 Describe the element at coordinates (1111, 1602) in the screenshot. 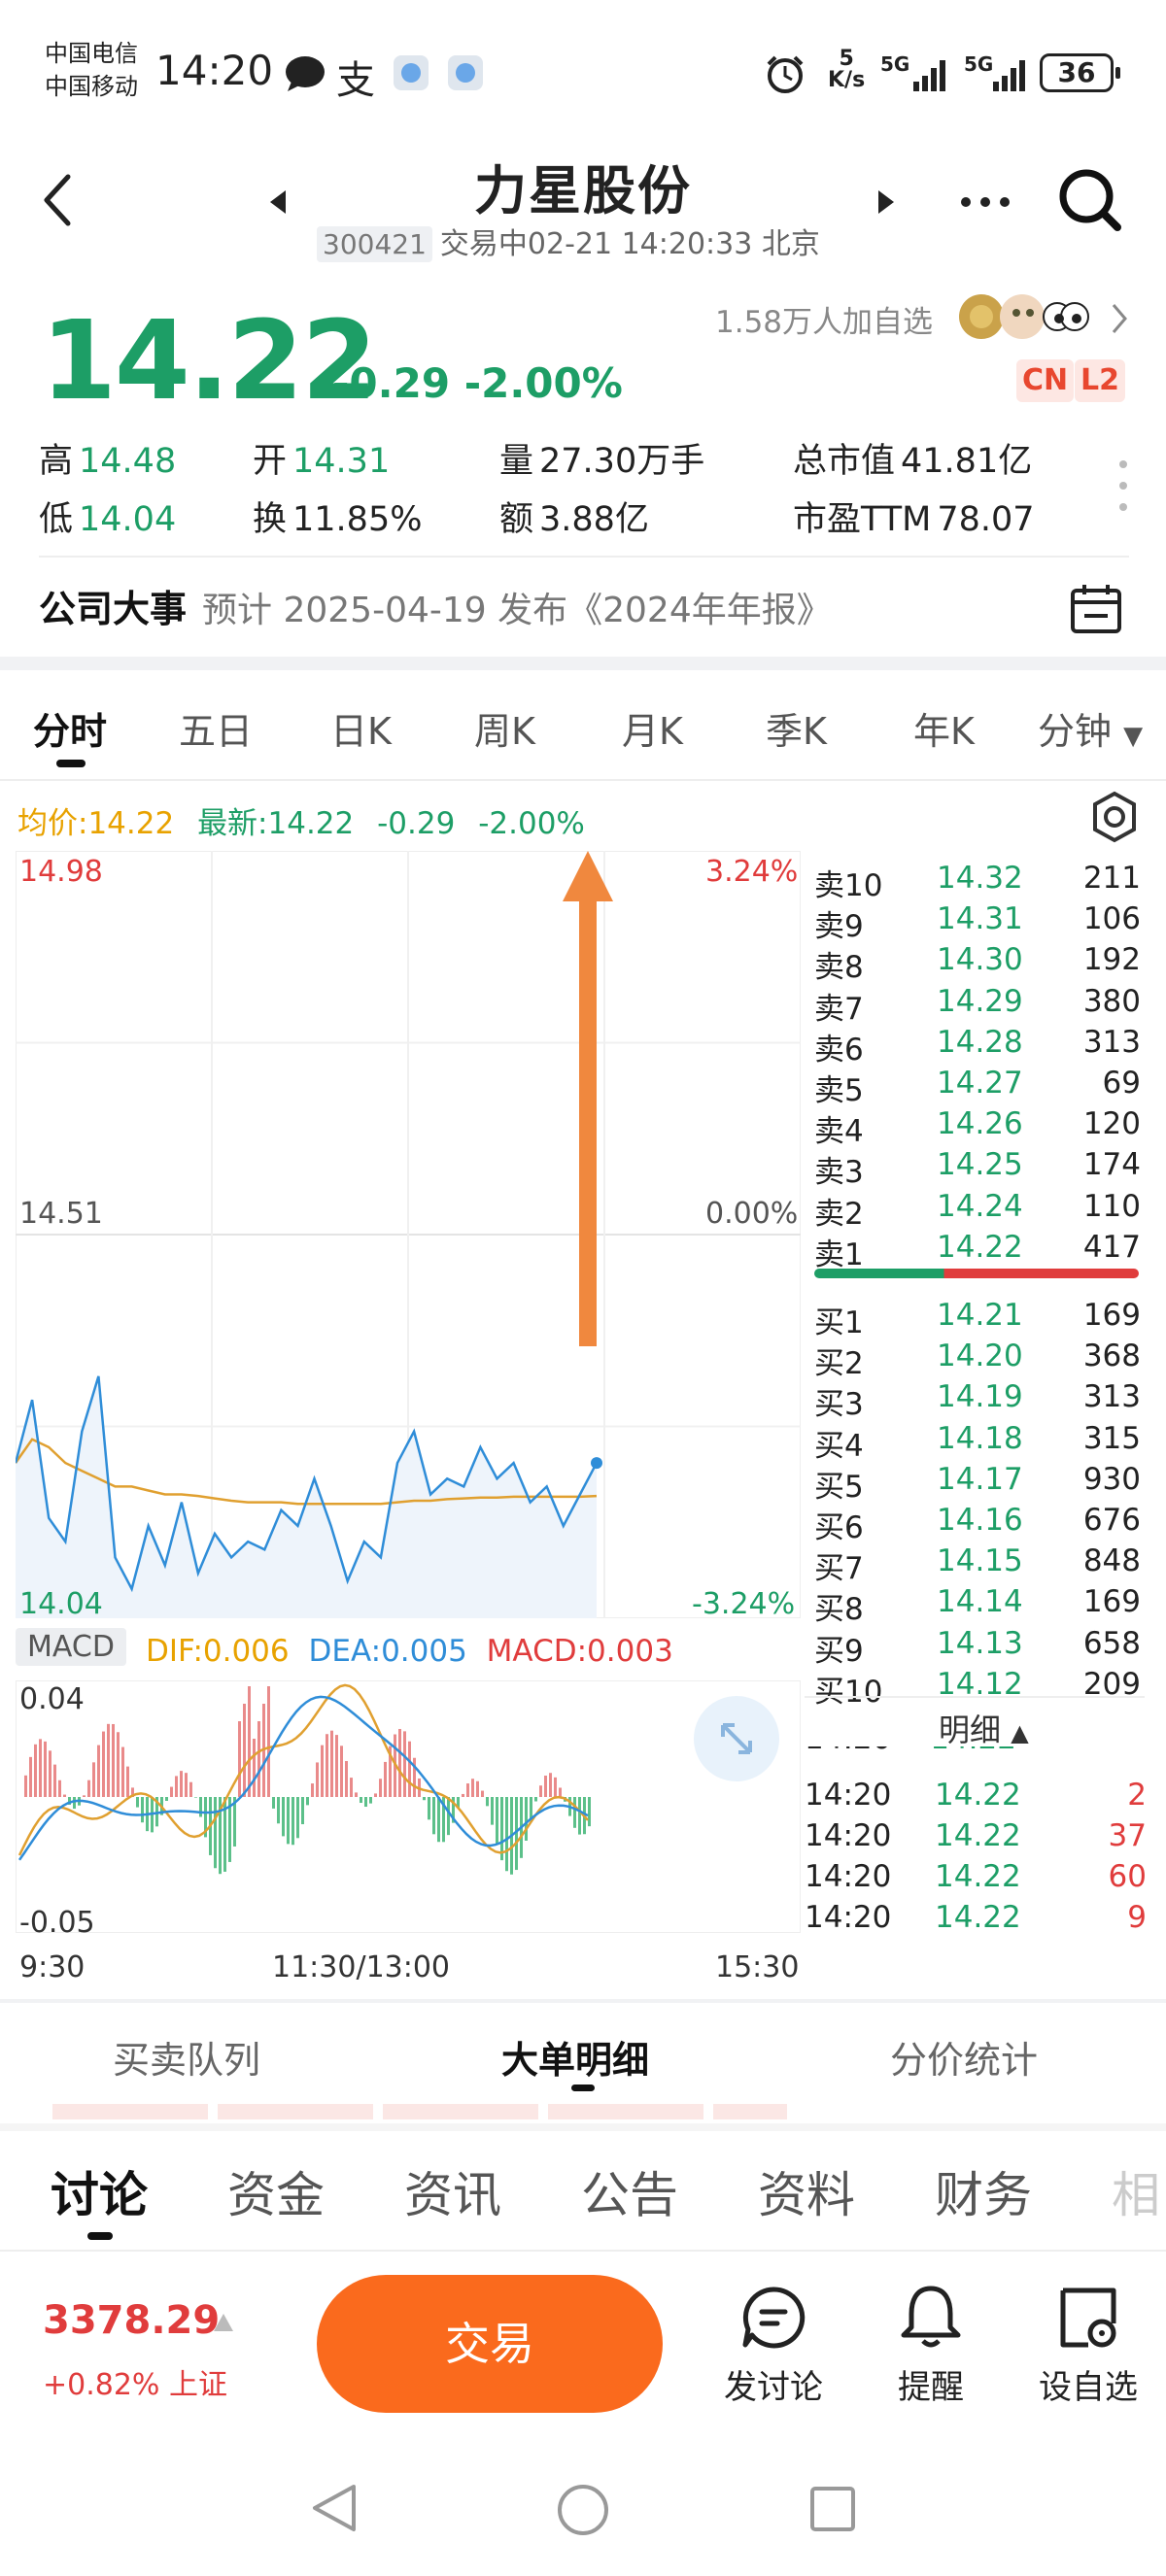

I see `bid-volume: 169` at that location.